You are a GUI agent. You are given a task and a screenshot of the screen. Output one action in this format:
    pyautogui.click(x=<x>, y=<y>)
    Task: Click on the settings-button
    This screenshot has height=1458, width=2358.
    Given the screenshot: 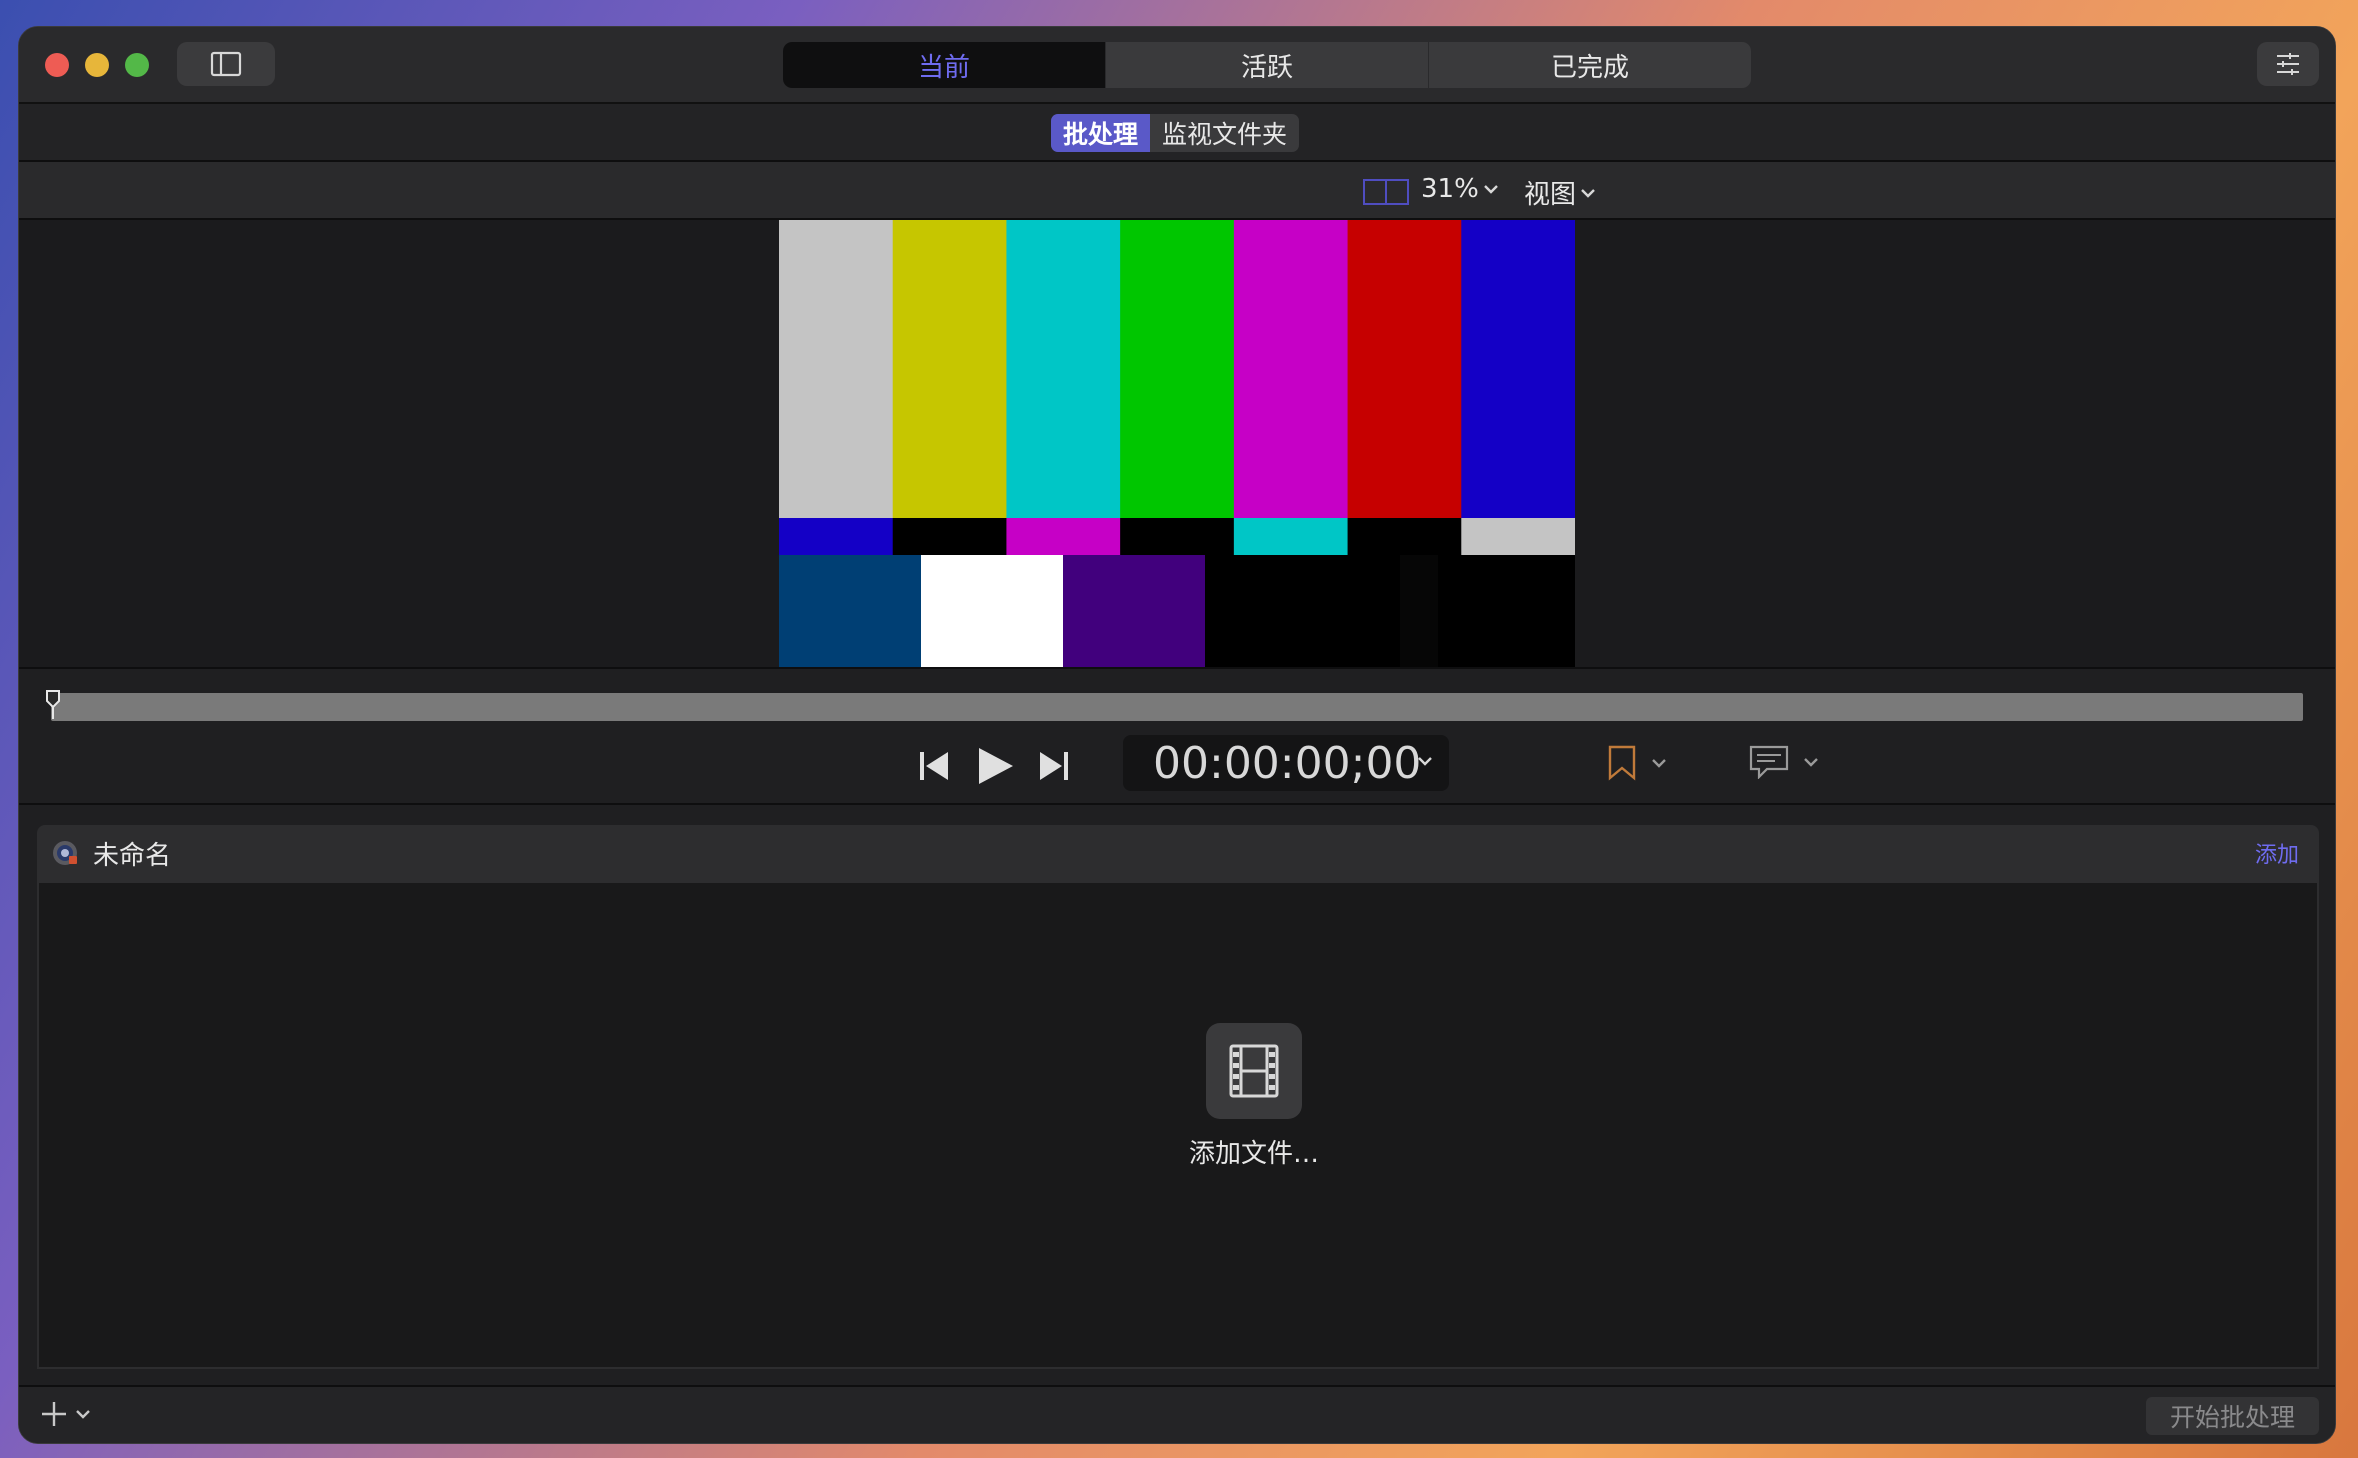 What is the action you would take?
    pyautogui.click(x=2288, y=64)
    